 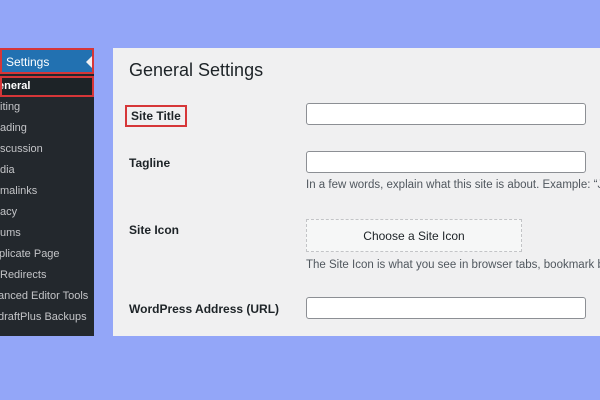 What do you see at coordinates (446, 114) in the screenshot?
I see `site-title-input` at bounding box center [446, 114].